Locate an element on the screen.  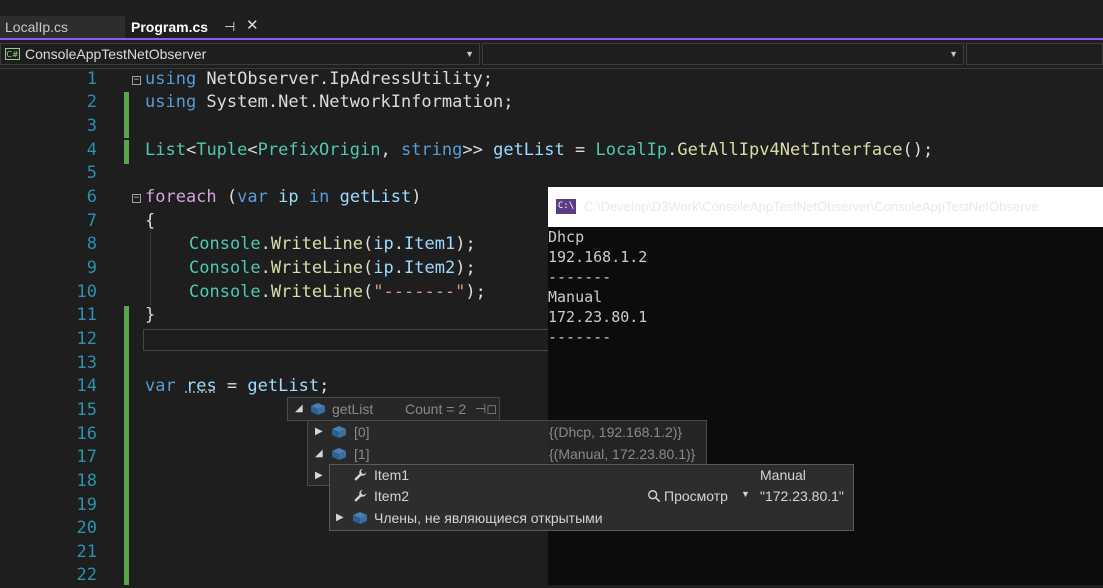
code-line-11: } is located at coordinates (150, 315).